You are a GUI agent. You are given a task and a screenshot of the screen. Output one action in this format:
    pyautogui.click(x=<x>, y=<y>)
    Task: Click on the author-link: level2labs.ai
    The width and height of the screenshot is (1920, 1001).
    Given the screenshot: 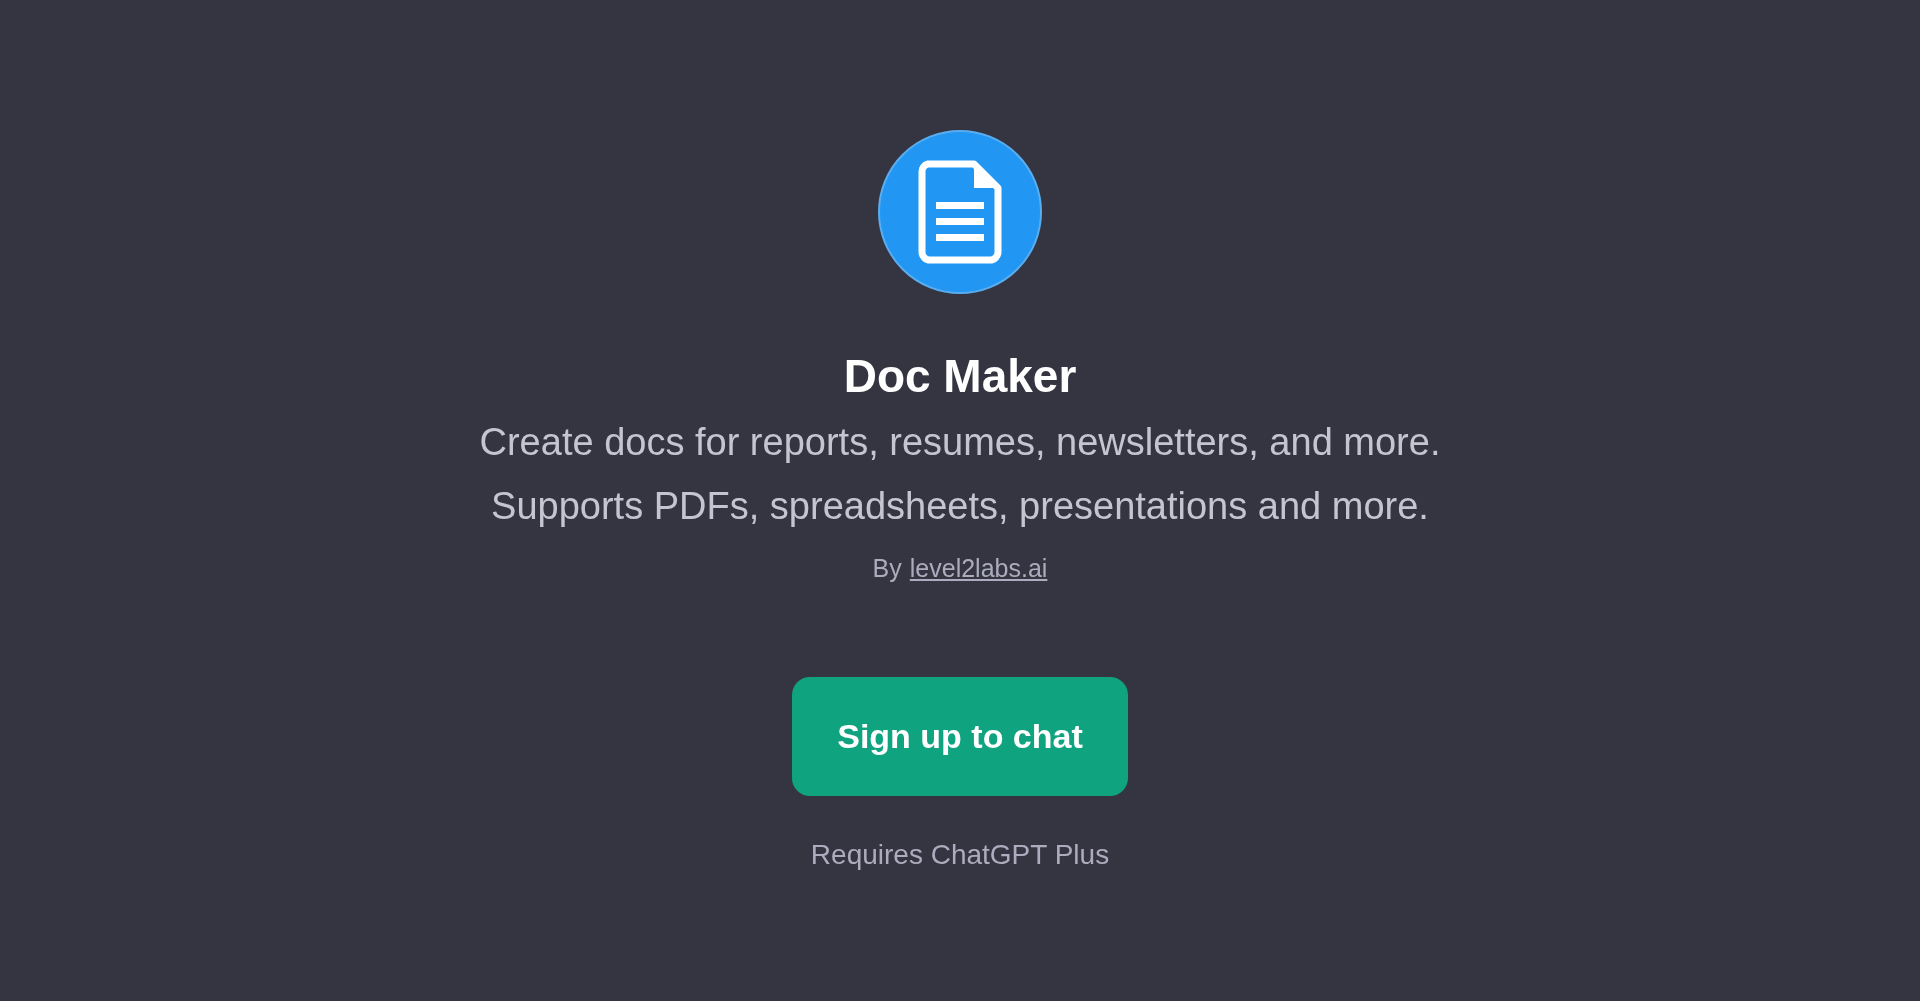 What is the action you would take?
    pyautogui.click(x=978, y=568)
    